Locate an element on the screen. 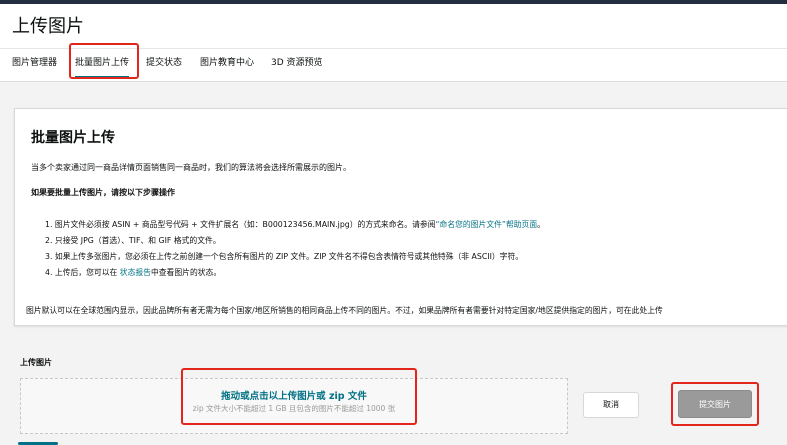 The width and height of the screenshot is (787, 445). tab-image-manager: 图片管理器 is located at coordinates (34, 63).